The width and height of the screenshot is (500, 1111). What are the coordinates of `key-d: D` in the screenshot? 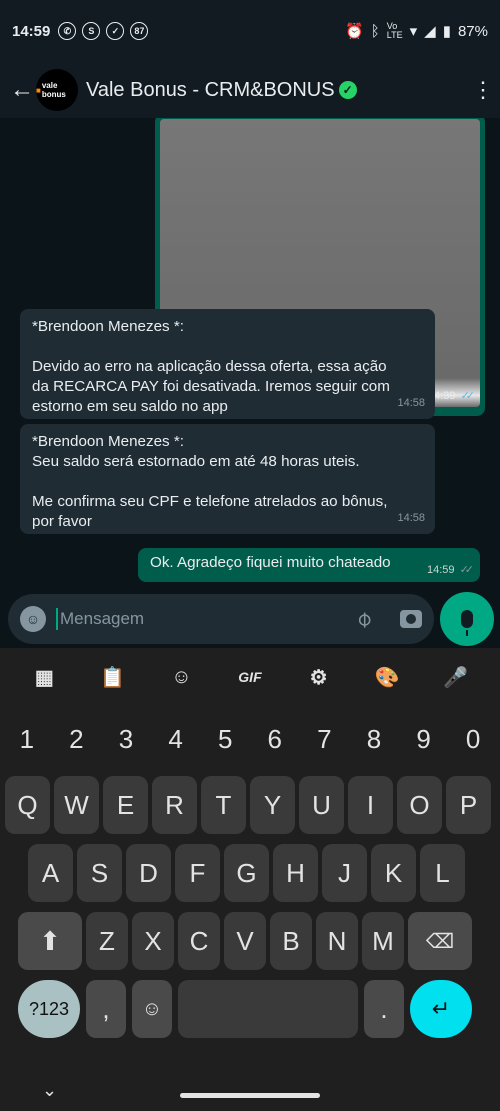 It's located at (148, 873).